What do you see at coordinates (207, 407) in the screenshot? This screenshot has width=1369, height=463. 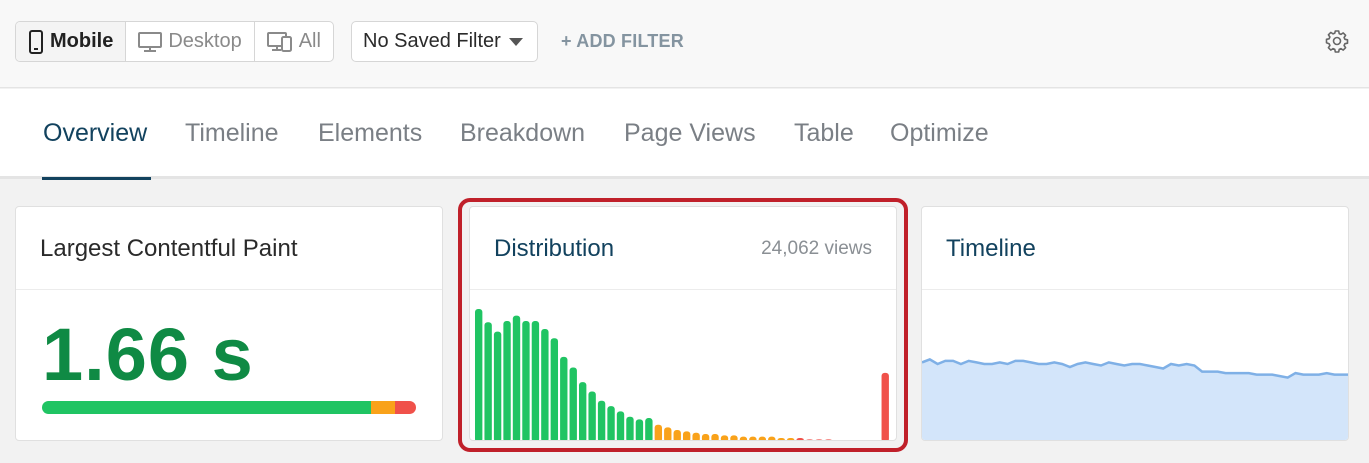 I see `rating-good-segment` at bounding box center [207, 407].